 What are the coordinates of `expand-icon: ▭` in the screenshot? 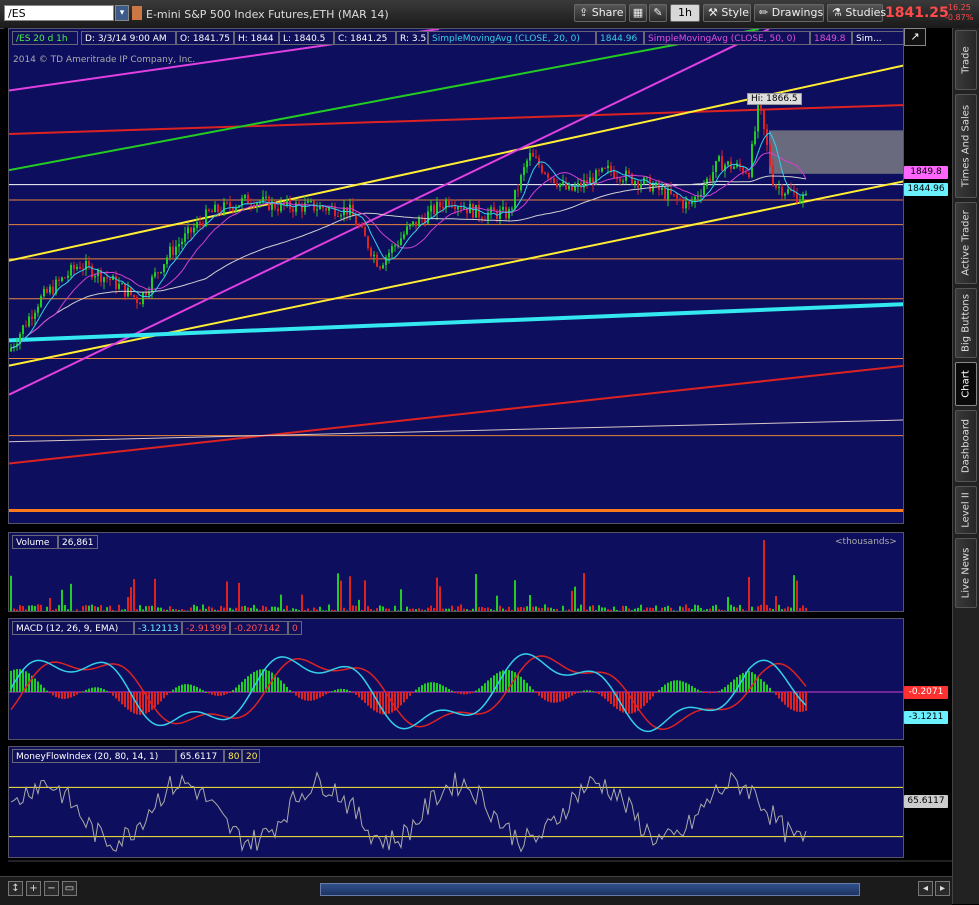 It's located at (69, 888).